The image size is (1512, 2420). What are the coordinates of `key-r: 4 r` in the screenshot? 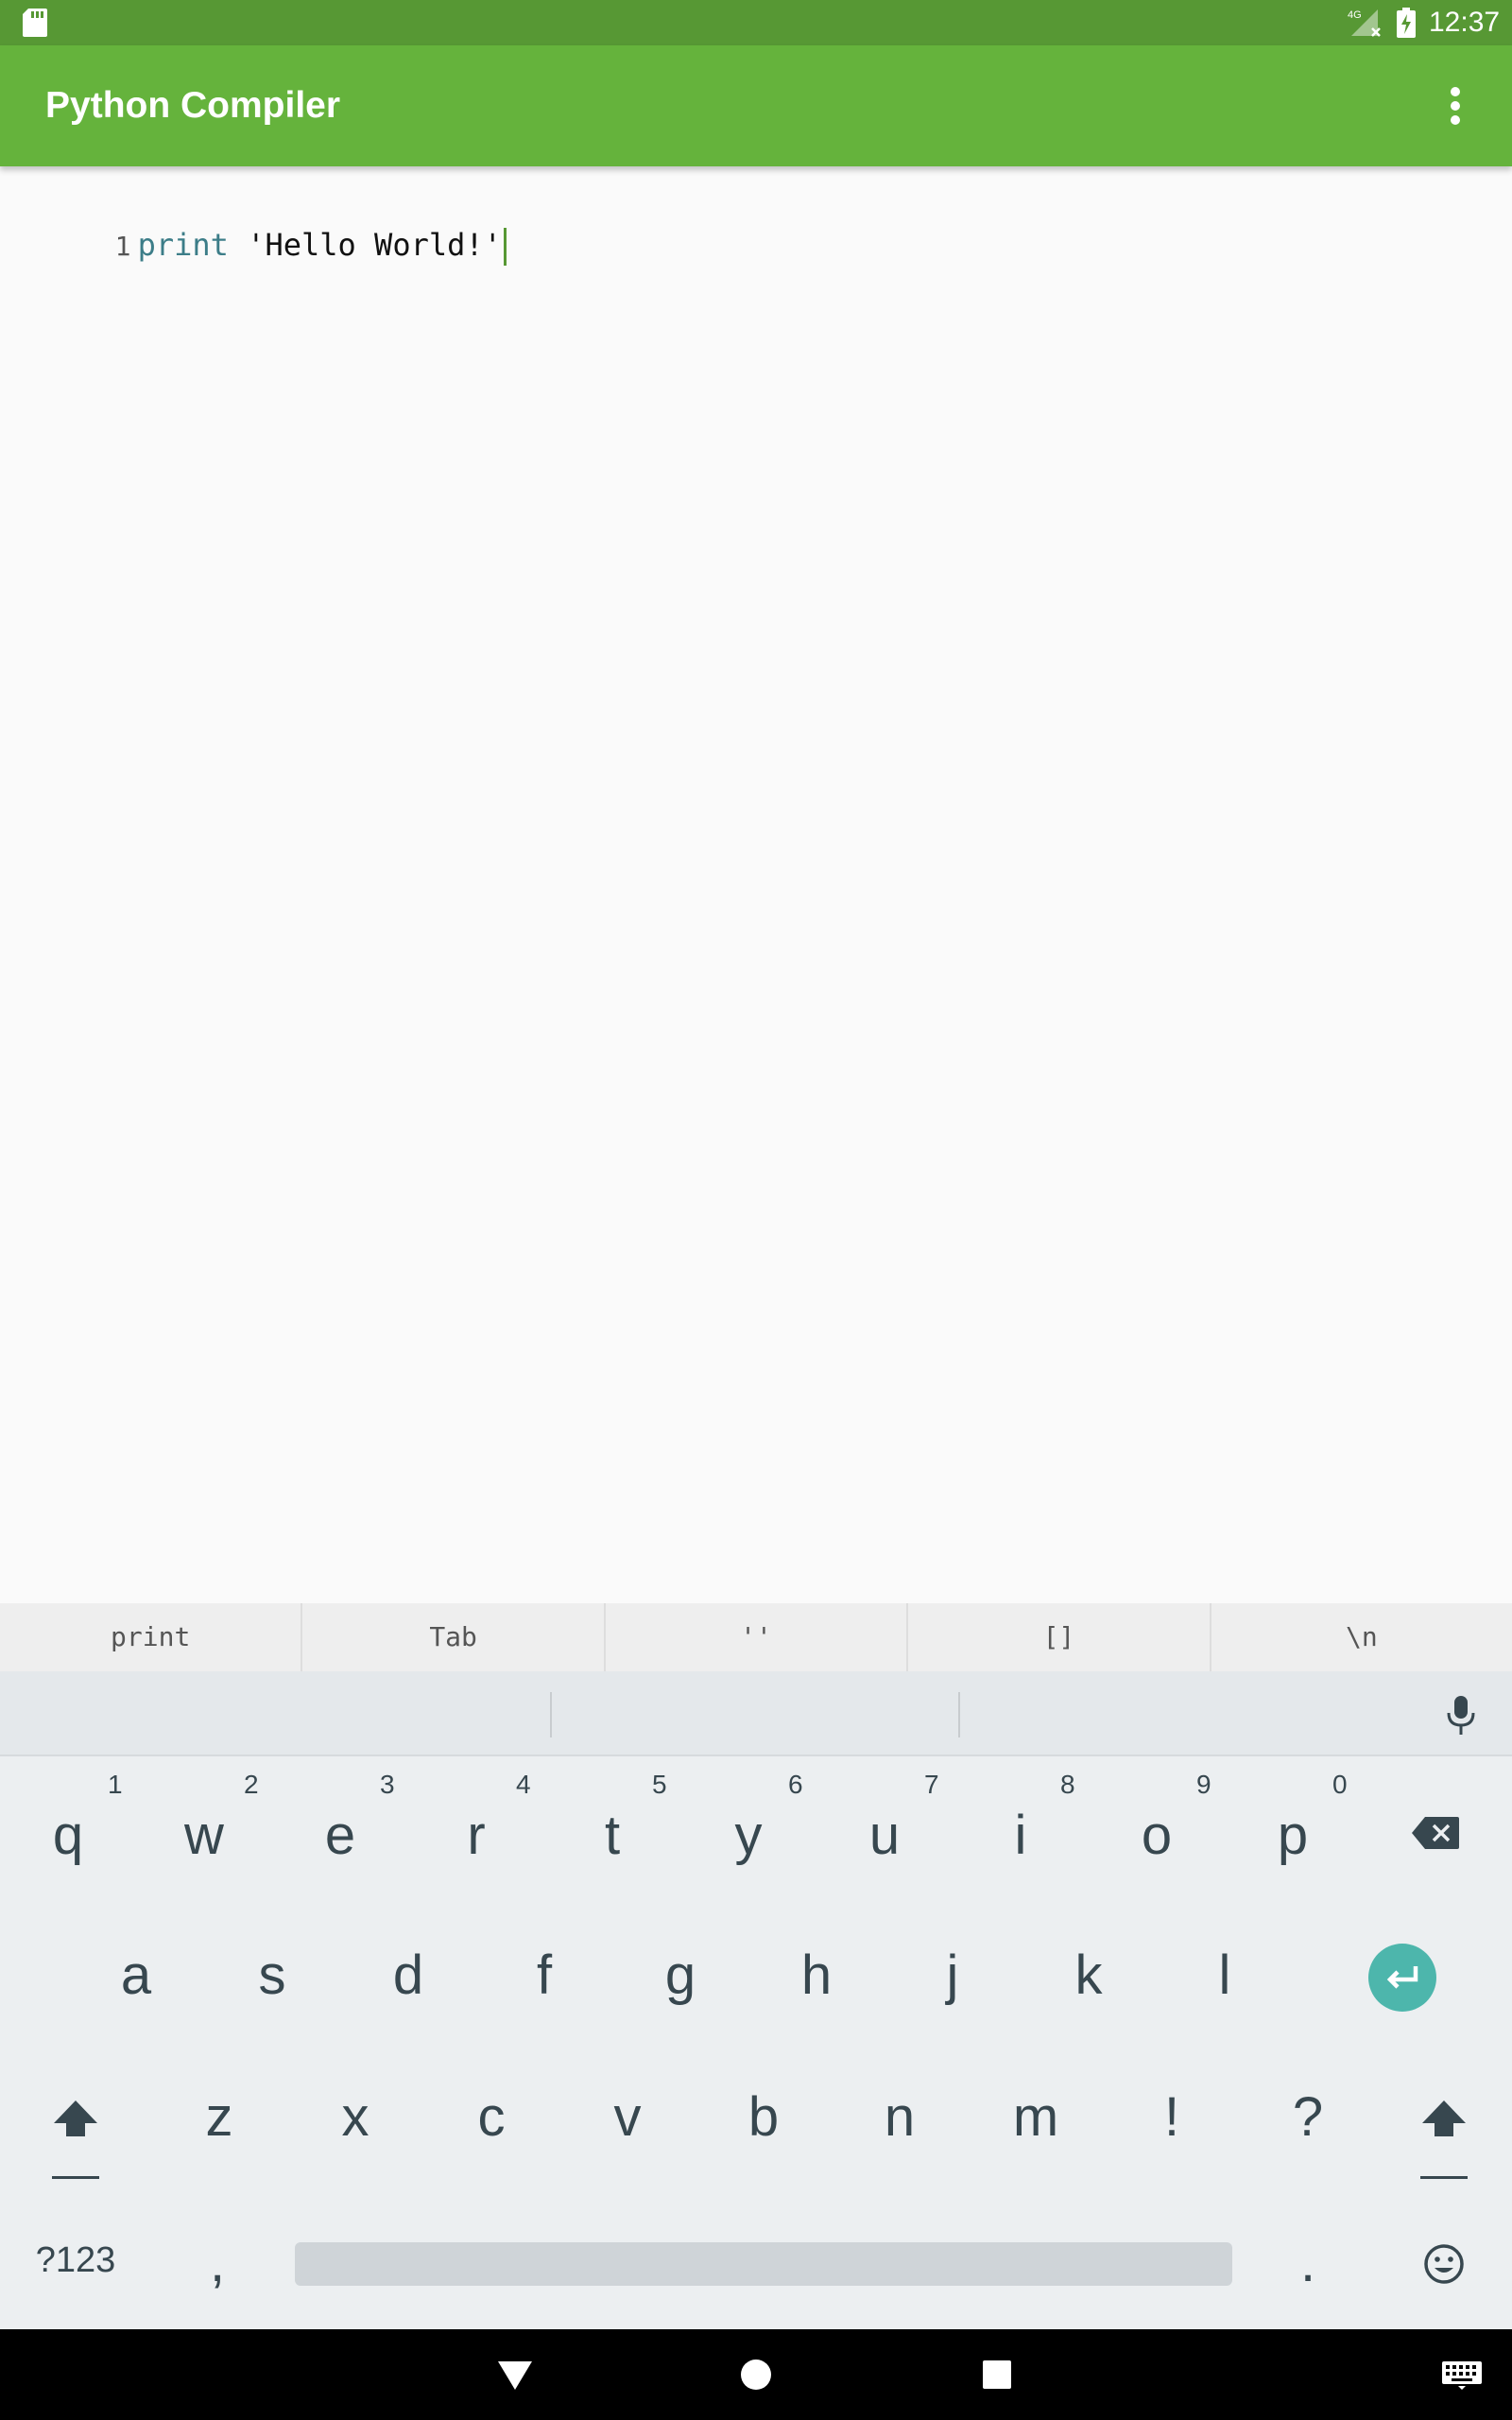 It's located at (486, 1821).